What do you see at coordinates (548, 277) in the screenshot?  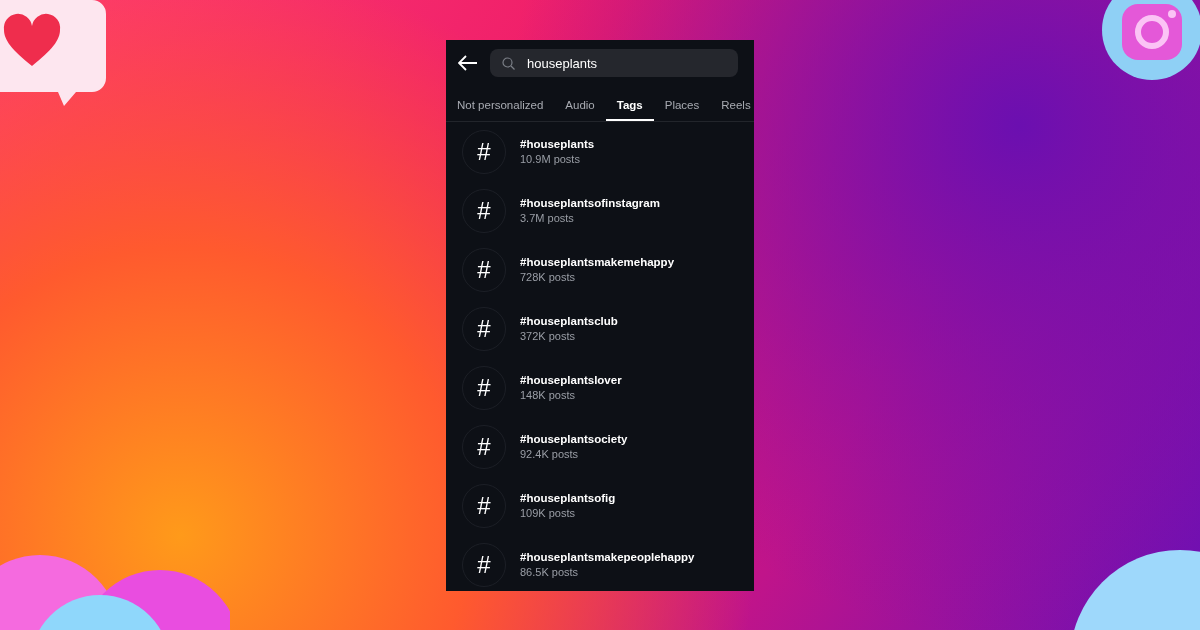 I see `post-count: 728K posts` at bounding box center [548, 277].